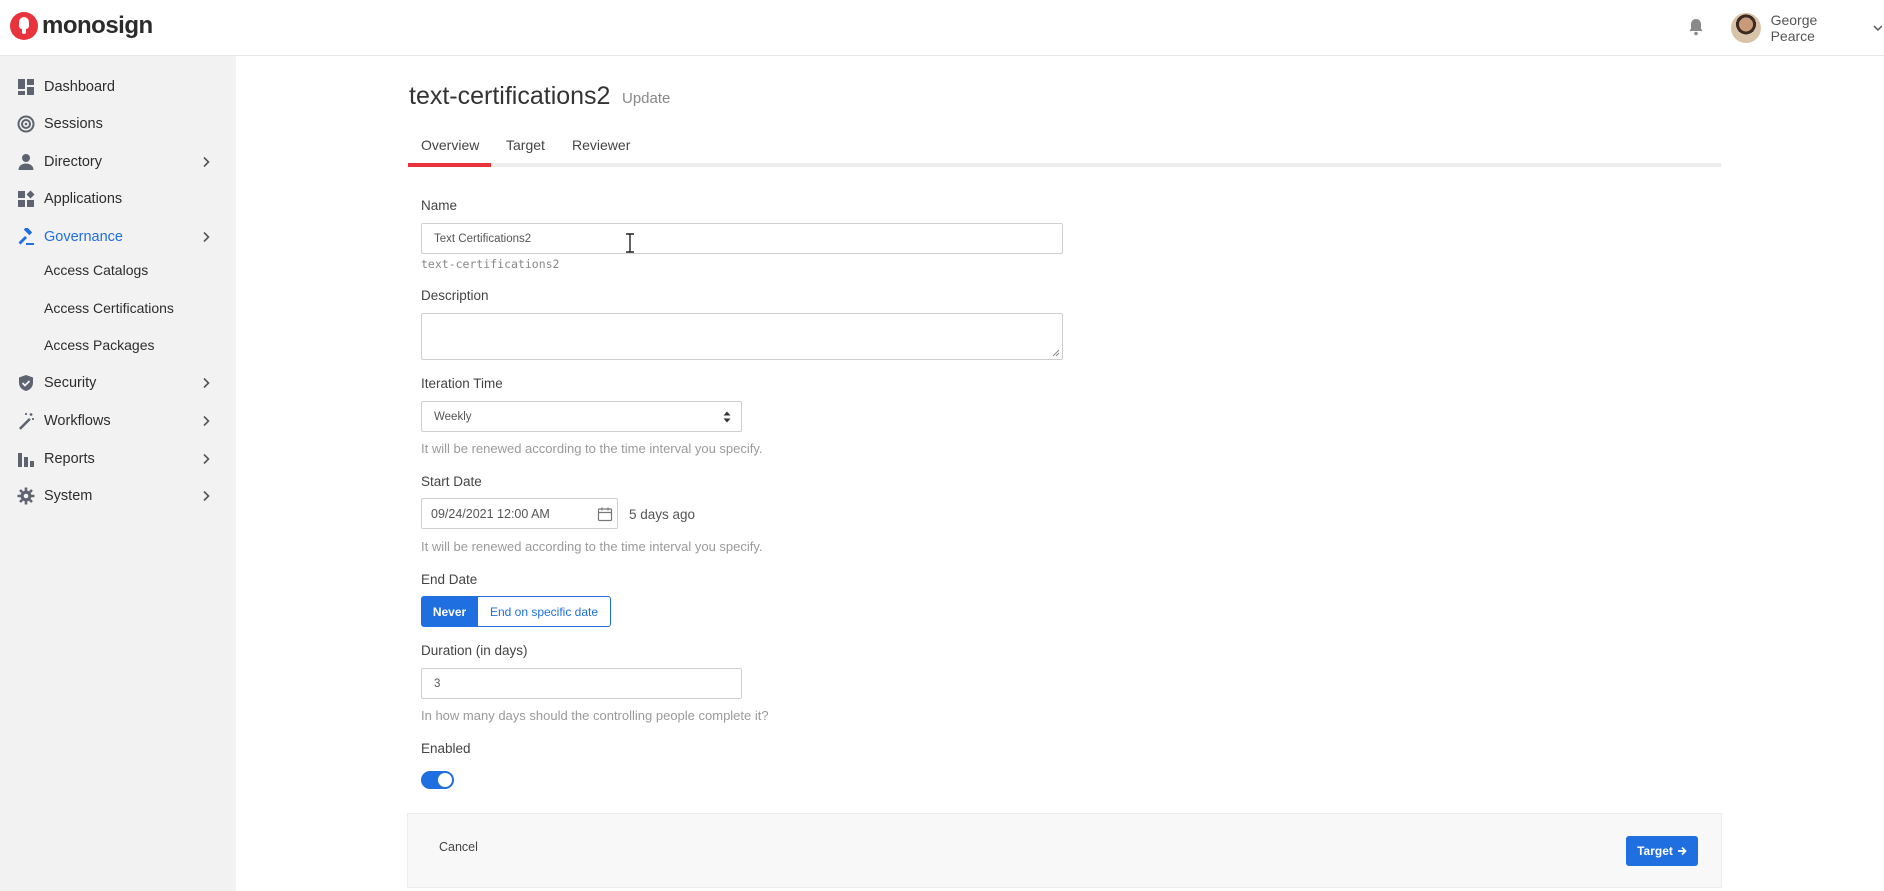  Describe the element at coordinates (1064, 165) in the screenshot. I see `tabs-divider` at that location.